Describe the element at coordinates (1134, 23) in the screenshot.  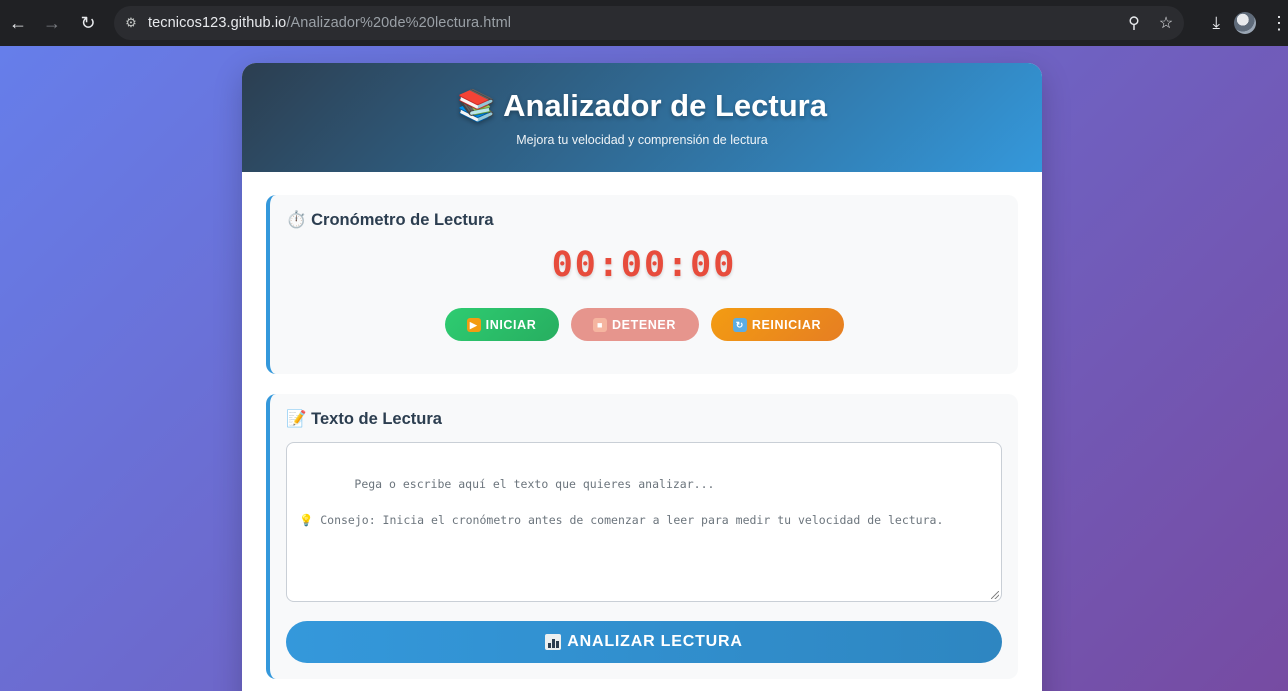
I see `zoom-icon: ⚲` at that location.